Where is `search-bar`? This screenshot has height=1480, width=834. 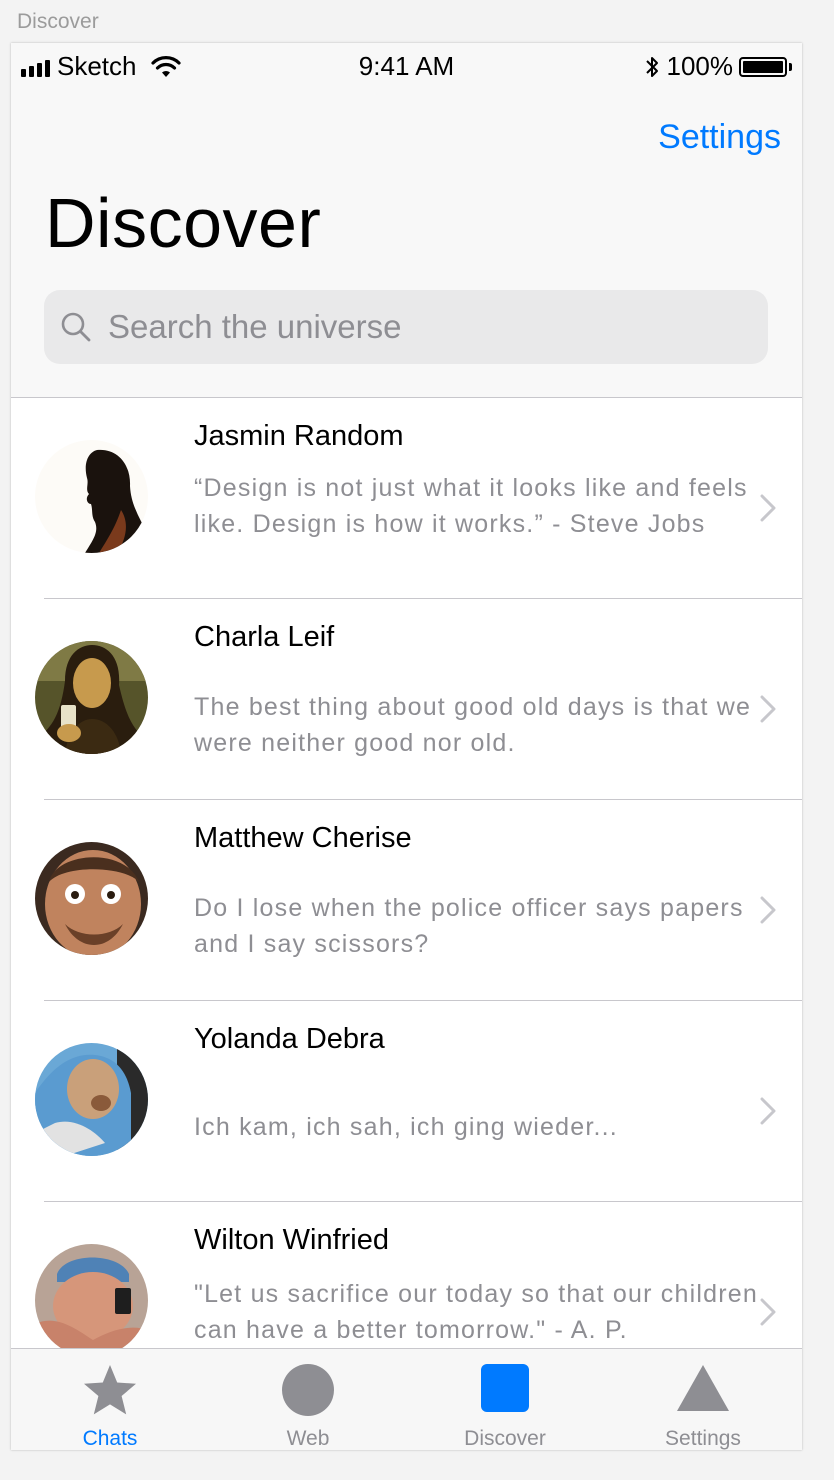 search-bar is located at coordinates (406, 327).